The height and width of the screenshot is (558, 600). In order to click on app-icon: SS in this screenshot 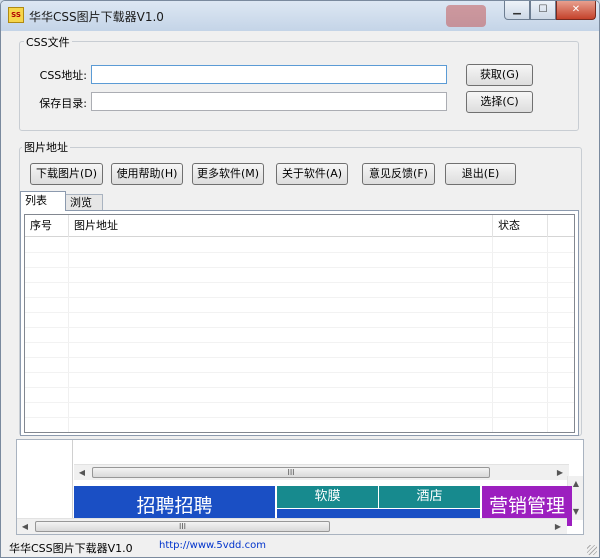, I will do `click(16, 15)`.